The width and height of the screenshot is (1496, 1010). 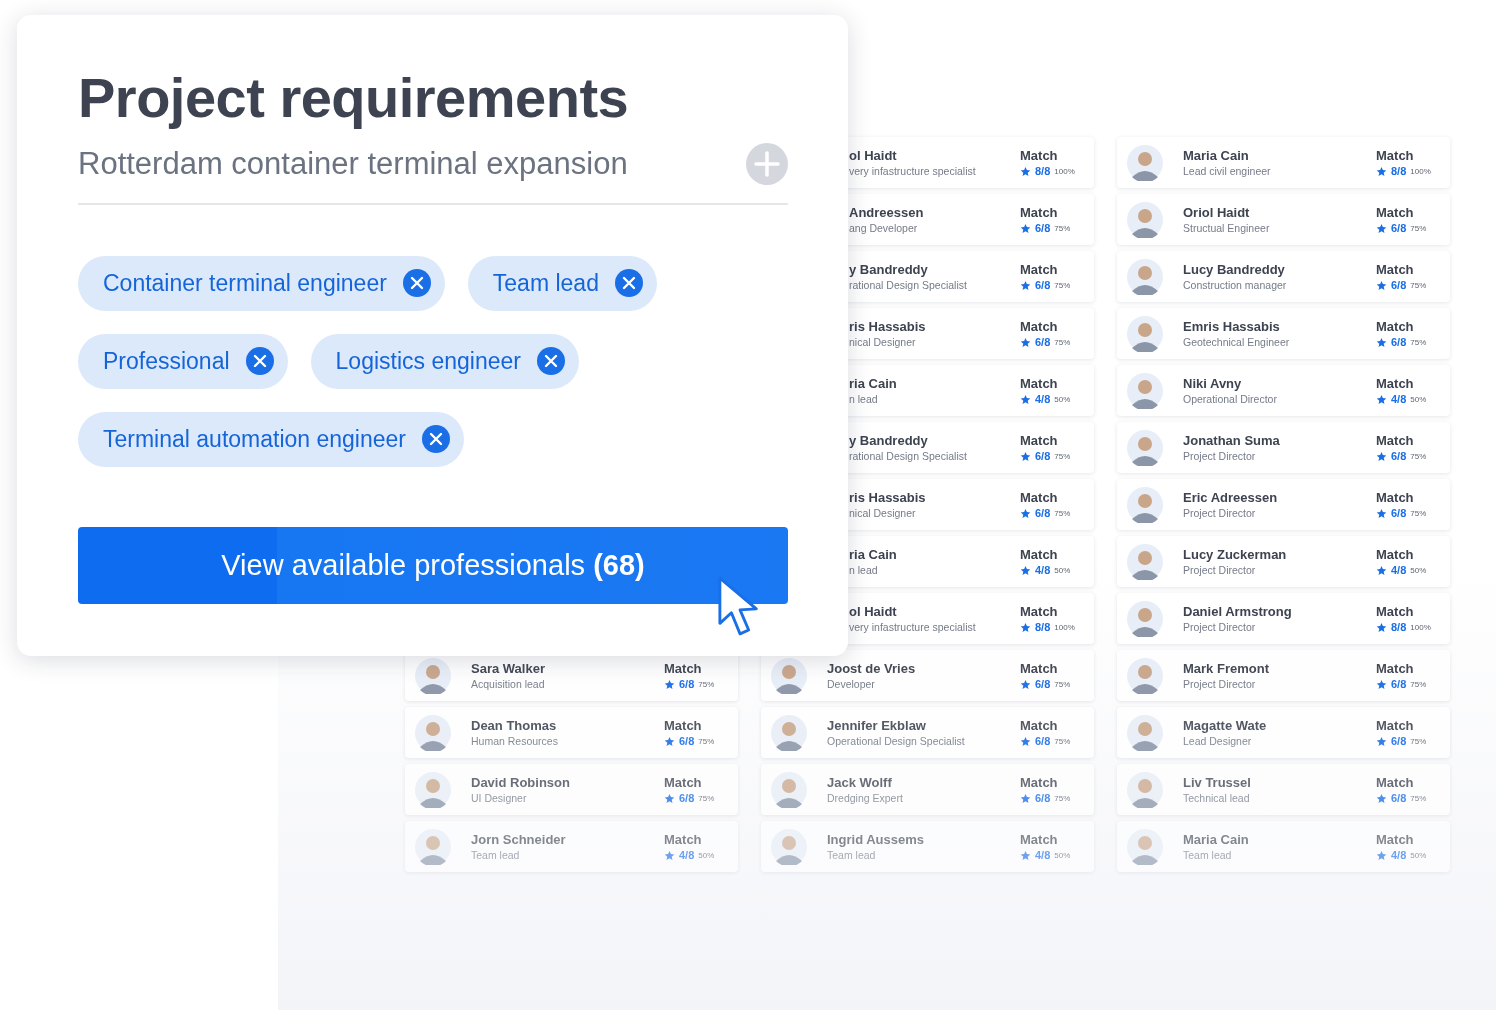 I want to click on candidate-role: Construction manager, so click(x=1235, y=285).